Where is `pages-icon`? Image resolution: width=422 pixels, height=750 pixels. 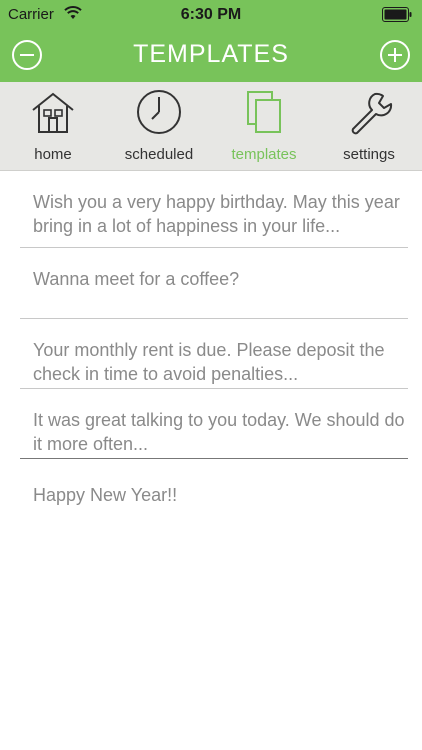
pages-icon is located at coordinates (264, 112).